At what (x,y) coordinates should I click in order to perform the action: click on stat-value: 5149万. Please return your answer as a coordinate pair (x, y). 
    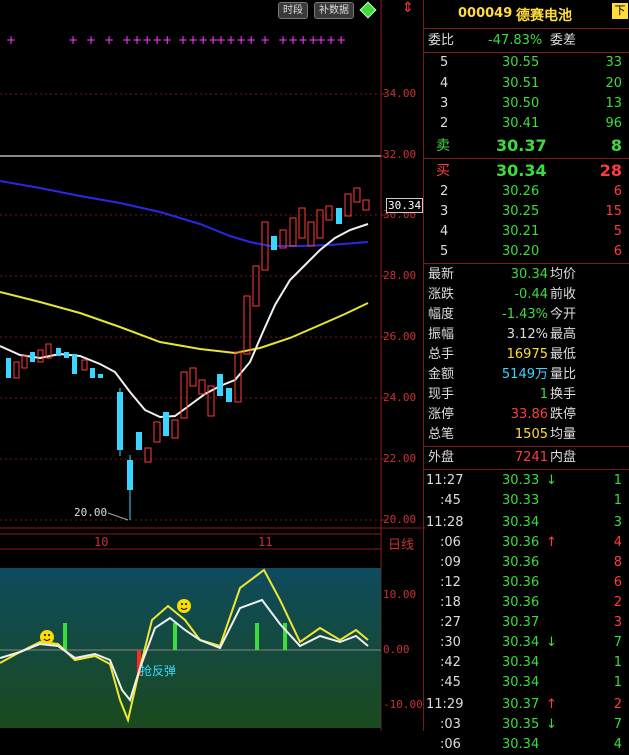
    Looking at the image, I should click on (524, 374).